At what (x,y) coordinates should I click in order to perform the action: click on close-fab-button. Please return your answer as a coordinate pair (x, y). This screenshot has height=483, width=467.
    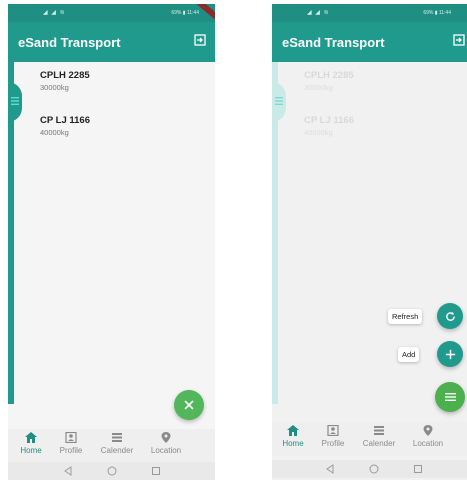
    Looking at the image, I should click on (189, 405).